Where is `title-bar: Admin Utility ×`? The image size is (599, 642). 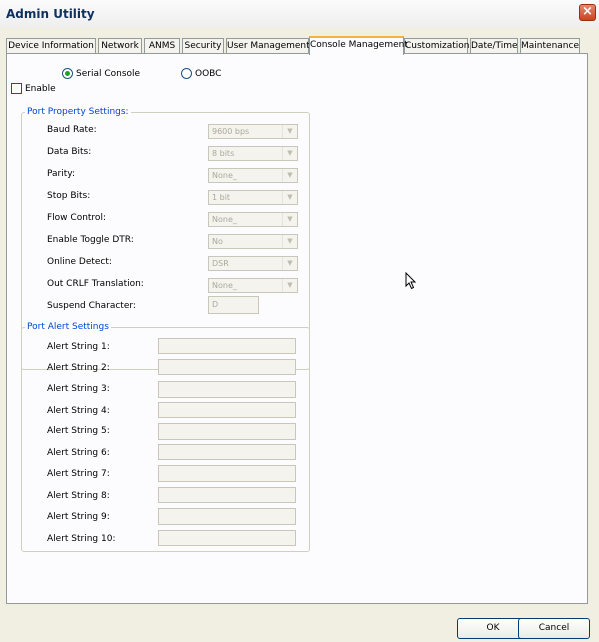 title-bar: Admin Utility × is located at coordinates (299, 14).